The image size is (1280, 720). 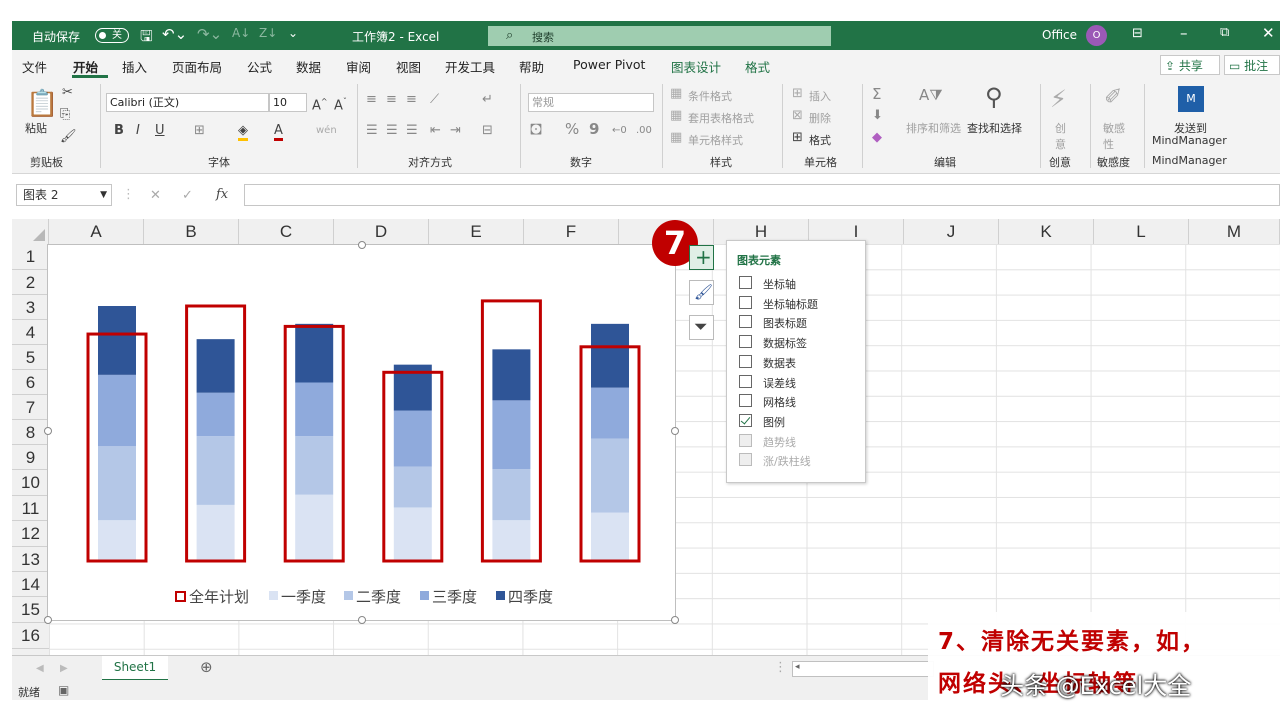 What do you see at coordinates (112, 35) in the screenshot?
I see `autosave-toggle: 关` at bounding box center [112, 35].